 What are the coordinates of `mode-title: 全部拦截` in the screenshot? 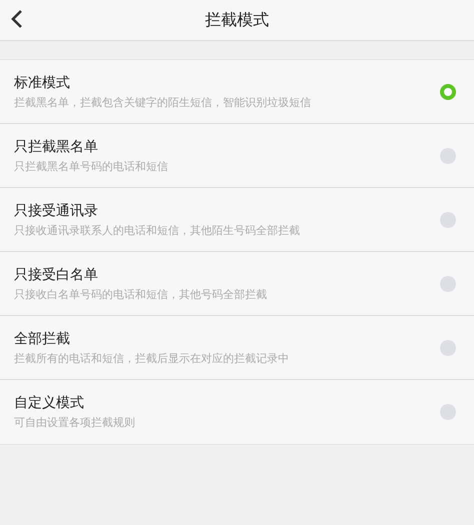 It's located at (42, 339).